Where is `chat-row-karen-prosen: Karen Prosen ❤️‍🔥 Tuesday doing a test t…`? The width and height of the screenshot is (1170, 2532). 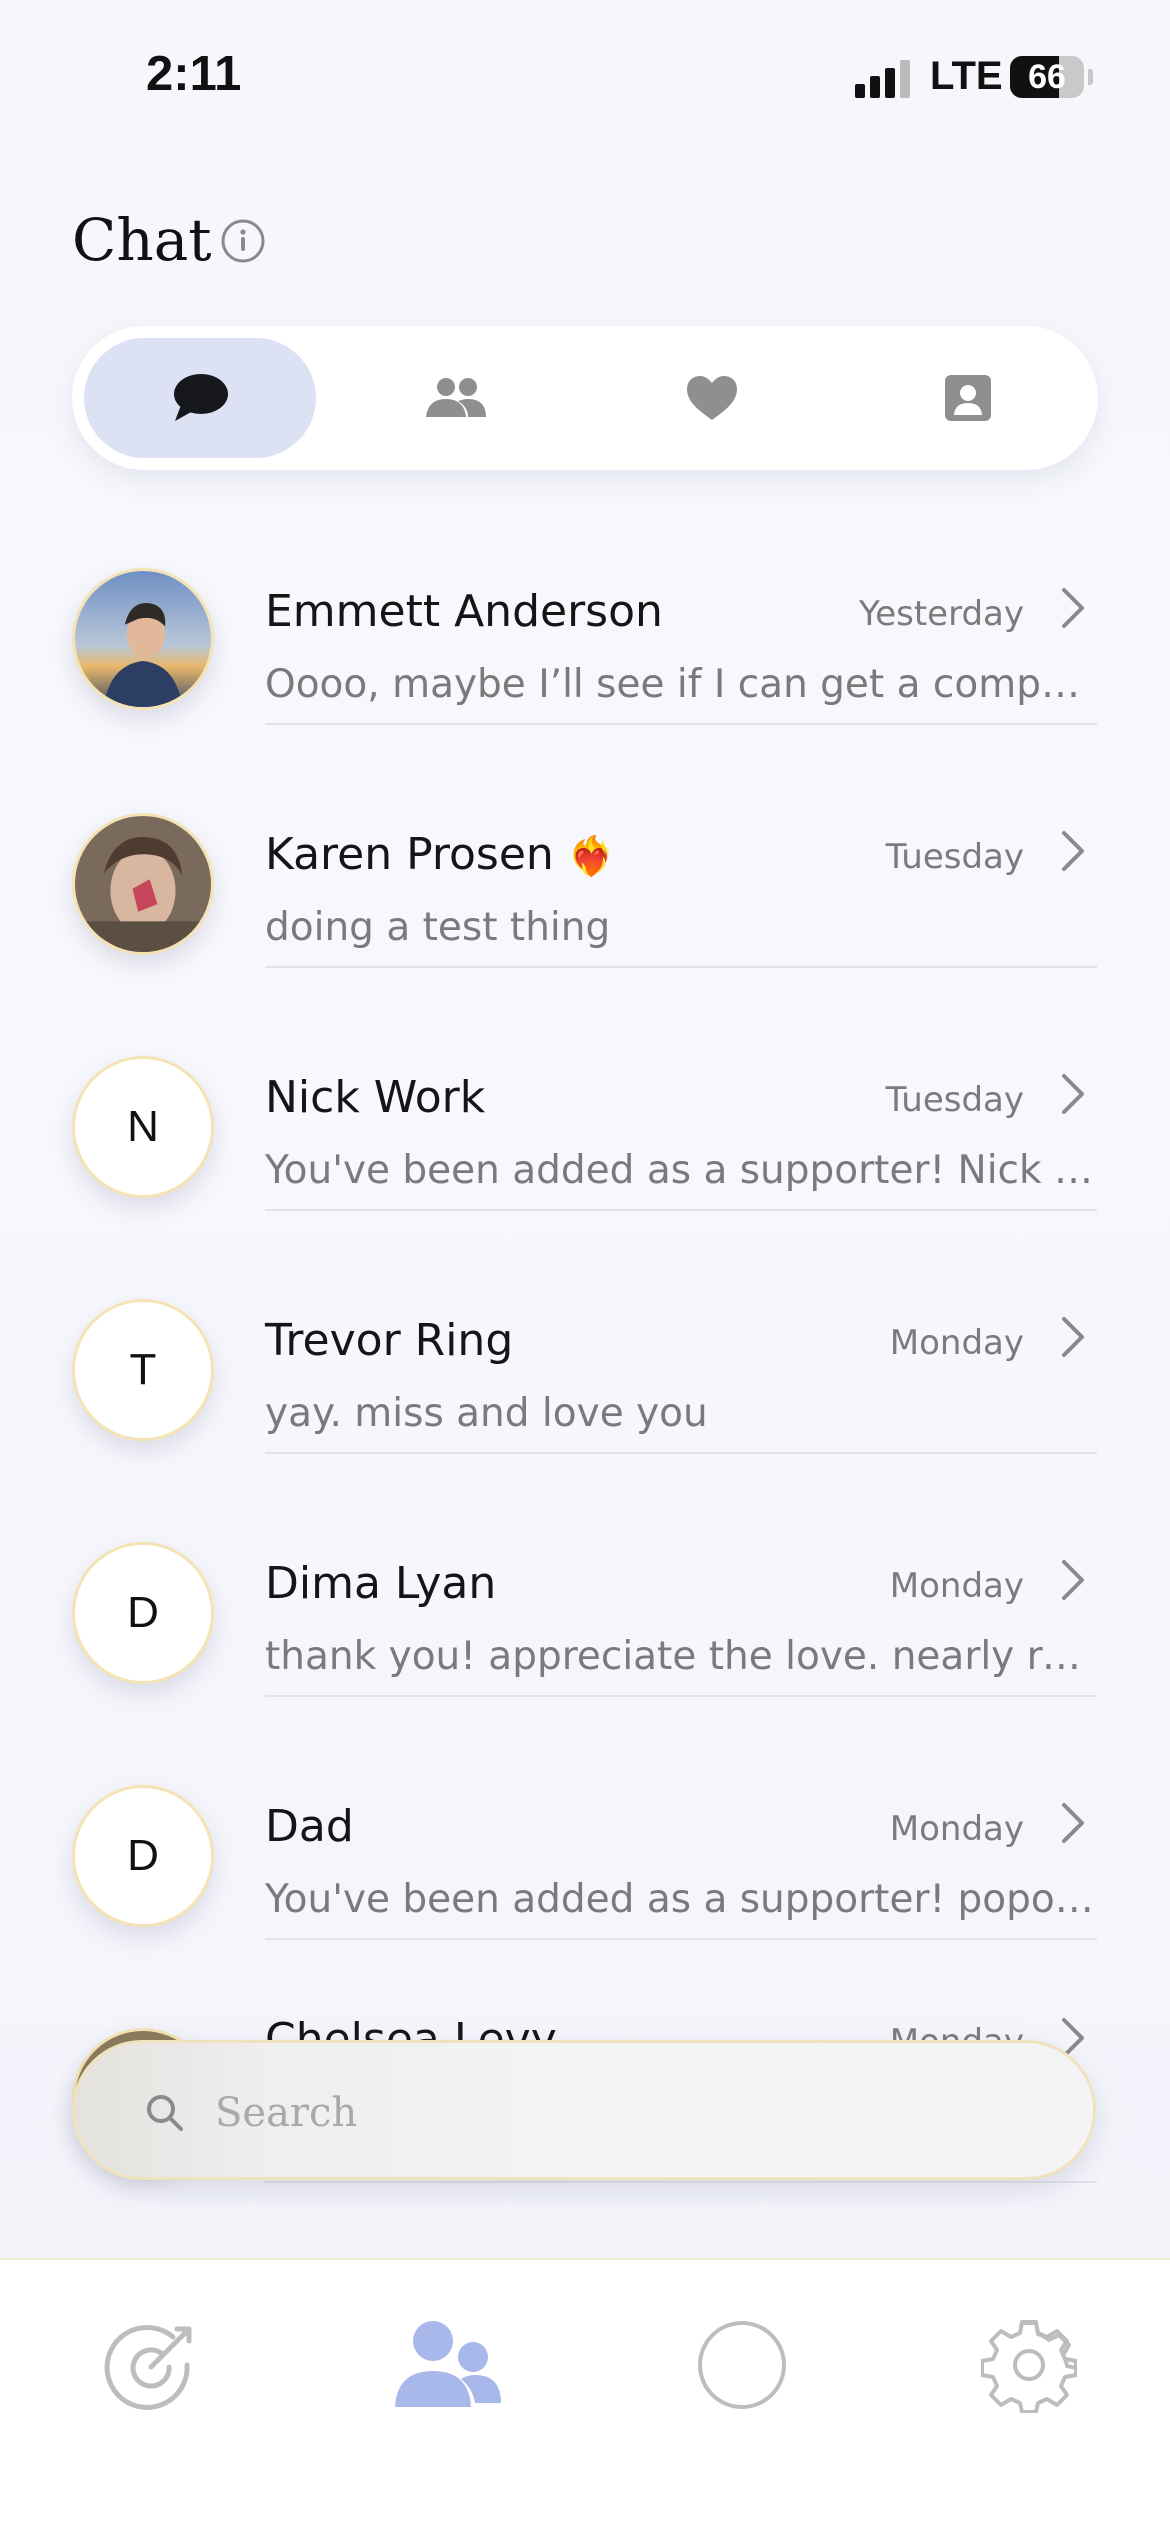
chat-row-karen-prosen: Karen Prosen ❤️‍🔥 Tuesday doing a test t… is located at coordinates (585, 904).